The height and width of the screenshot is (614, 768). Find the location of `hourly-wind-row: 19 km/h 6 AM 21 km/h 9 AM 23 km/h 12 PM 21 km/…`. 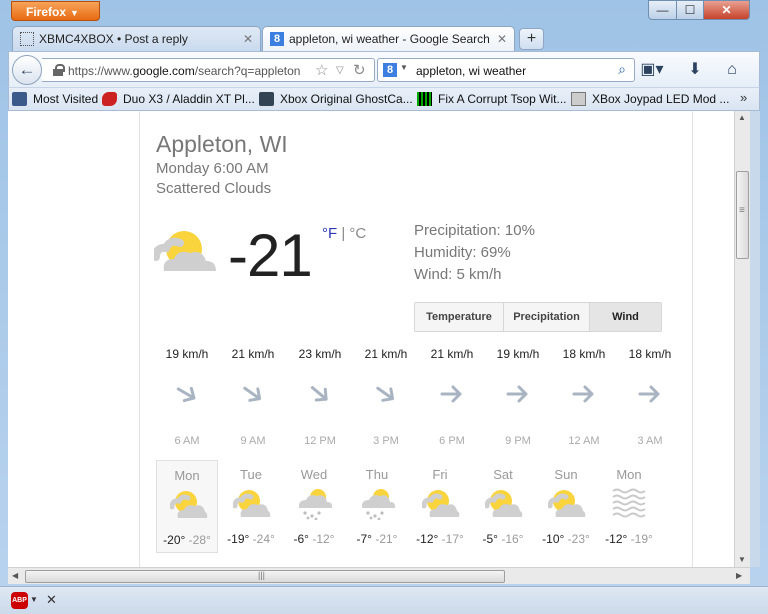

hourly-wind-row: 19 km/h 6 AM 21 km/h 9 AM 23 km/h 12 PM 21 km/… is located at coordinates (417, 397).